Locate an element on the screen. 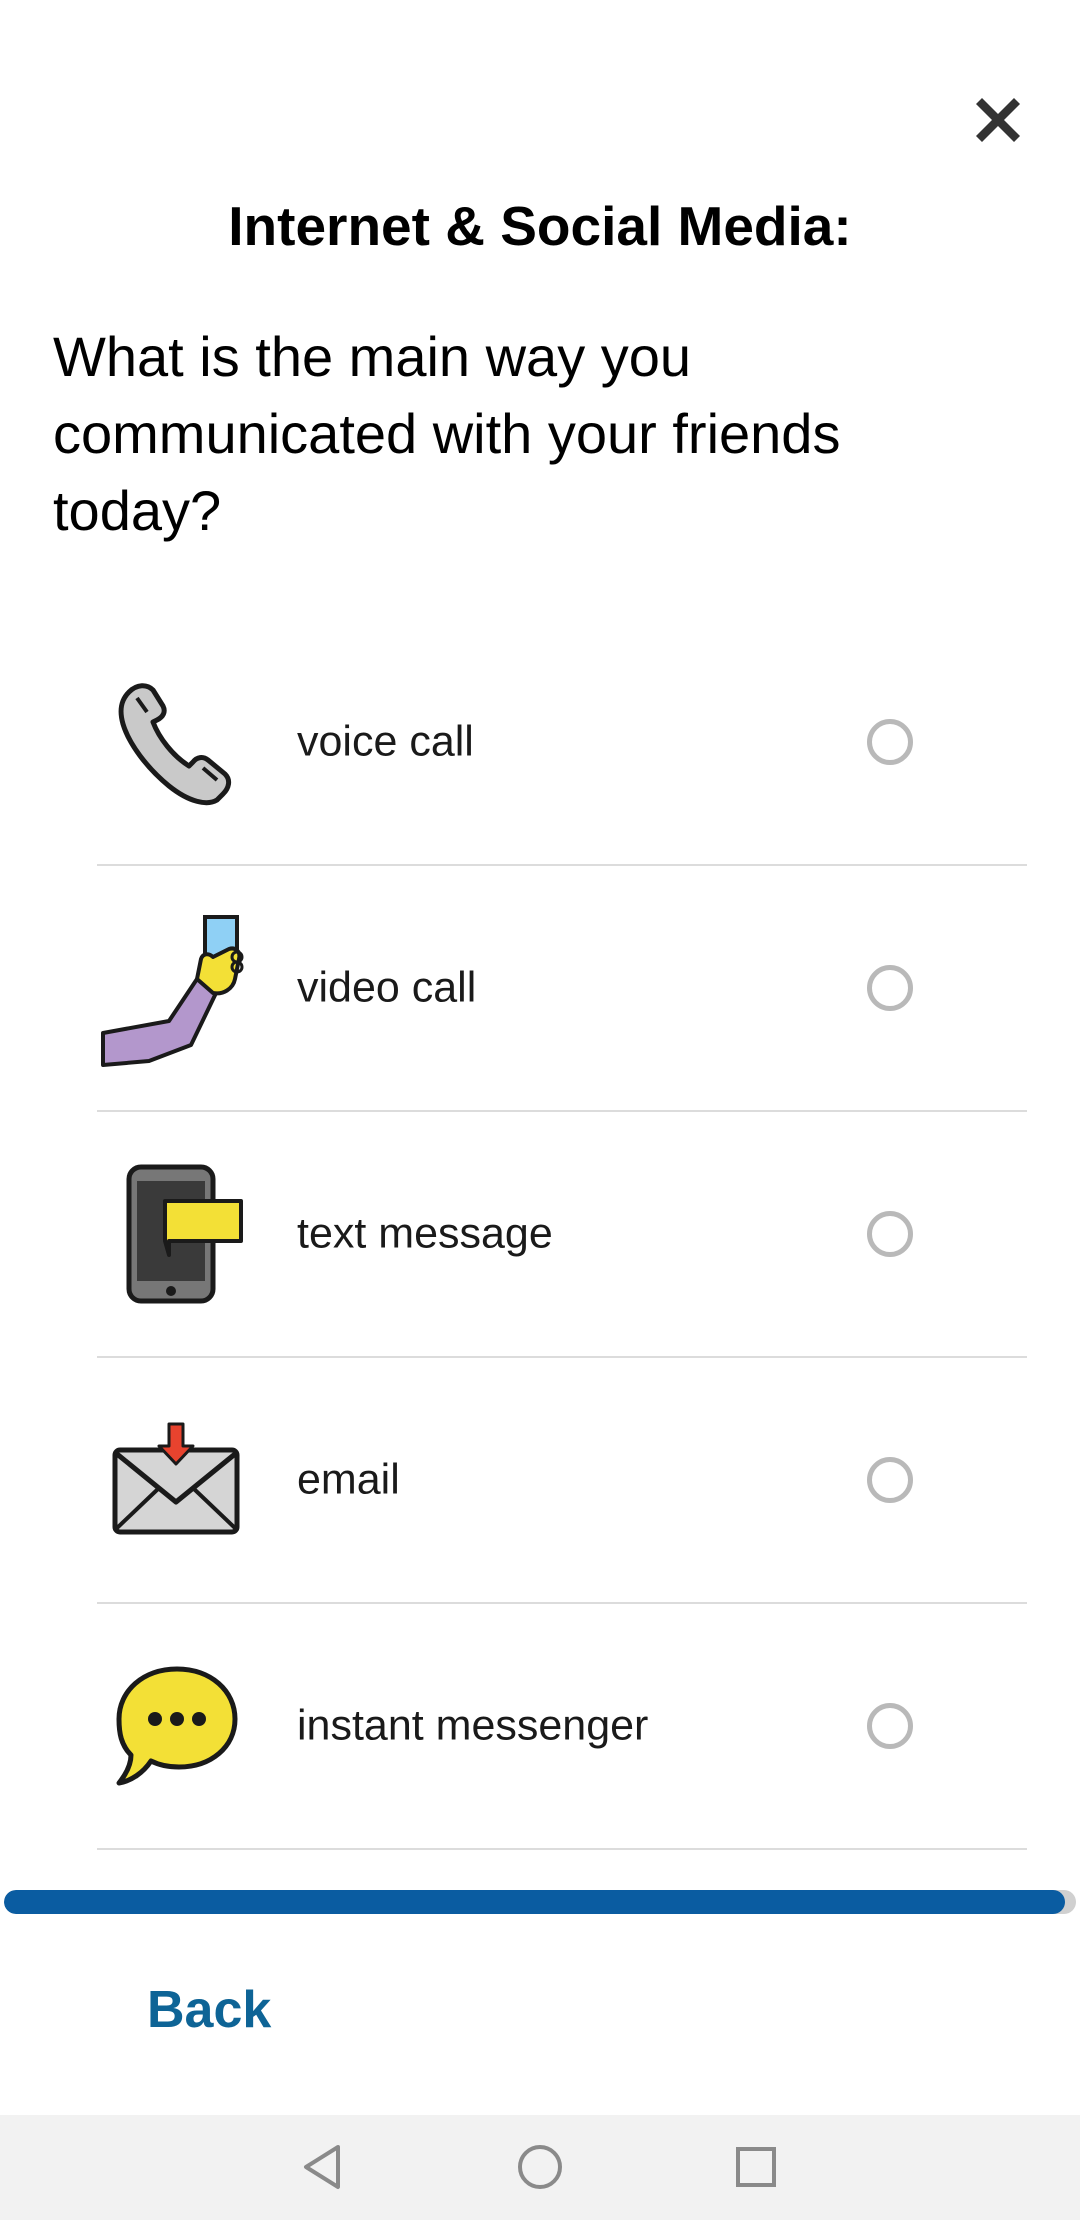  section-title: Internet & Social Media: is located at coordinates (540, 226).